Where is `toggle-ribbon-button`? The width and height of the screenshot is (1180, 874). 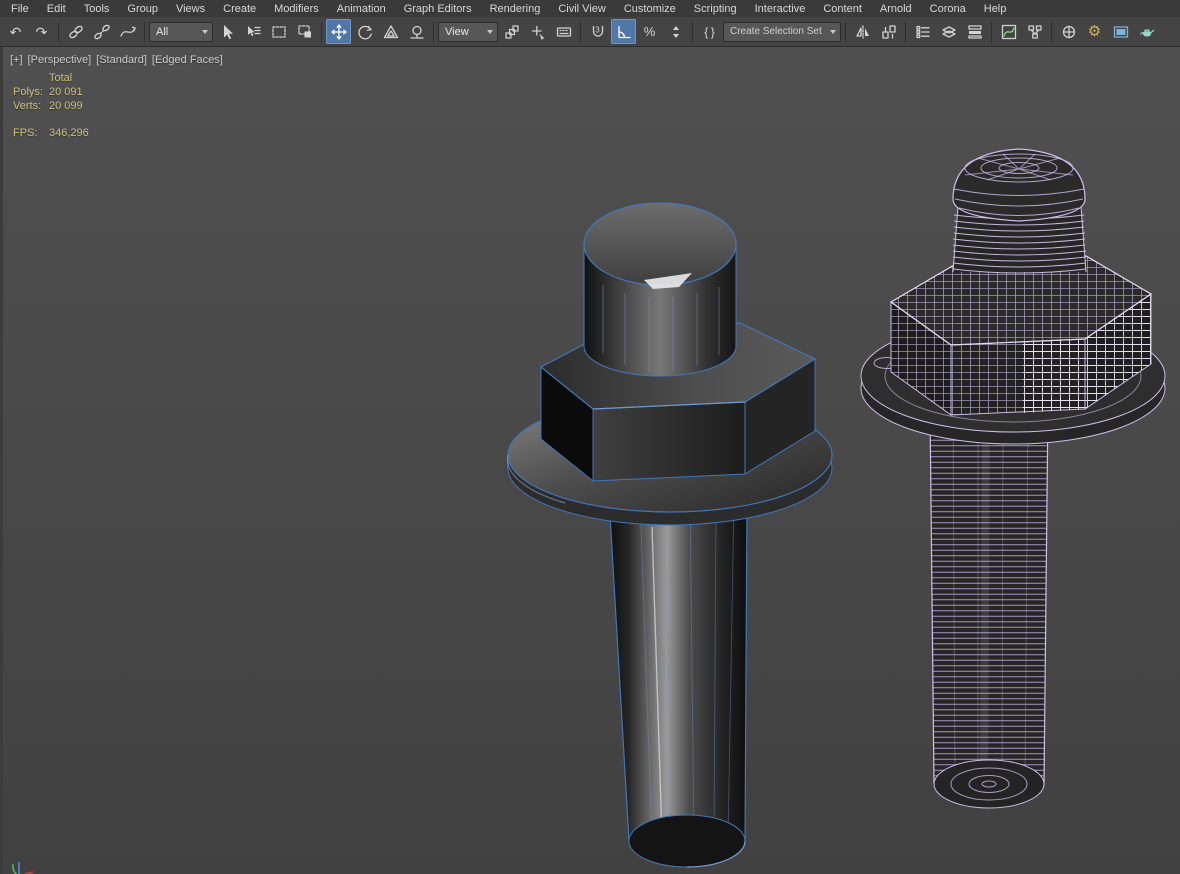
toggle-ribbon-button is located at coordinates (974, 31).